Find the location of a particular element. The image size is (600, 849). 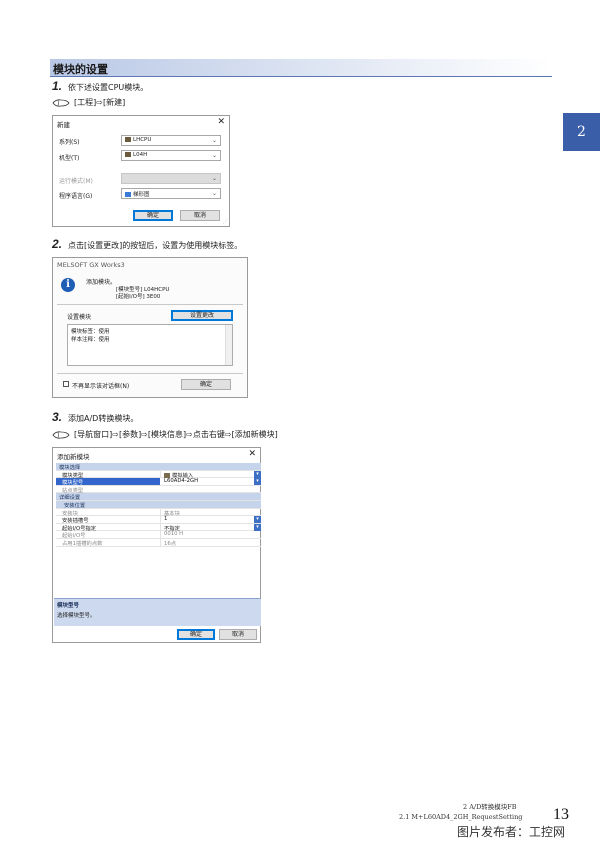

change-setting-button: 设置更改 is located at coordinates (202, 315).